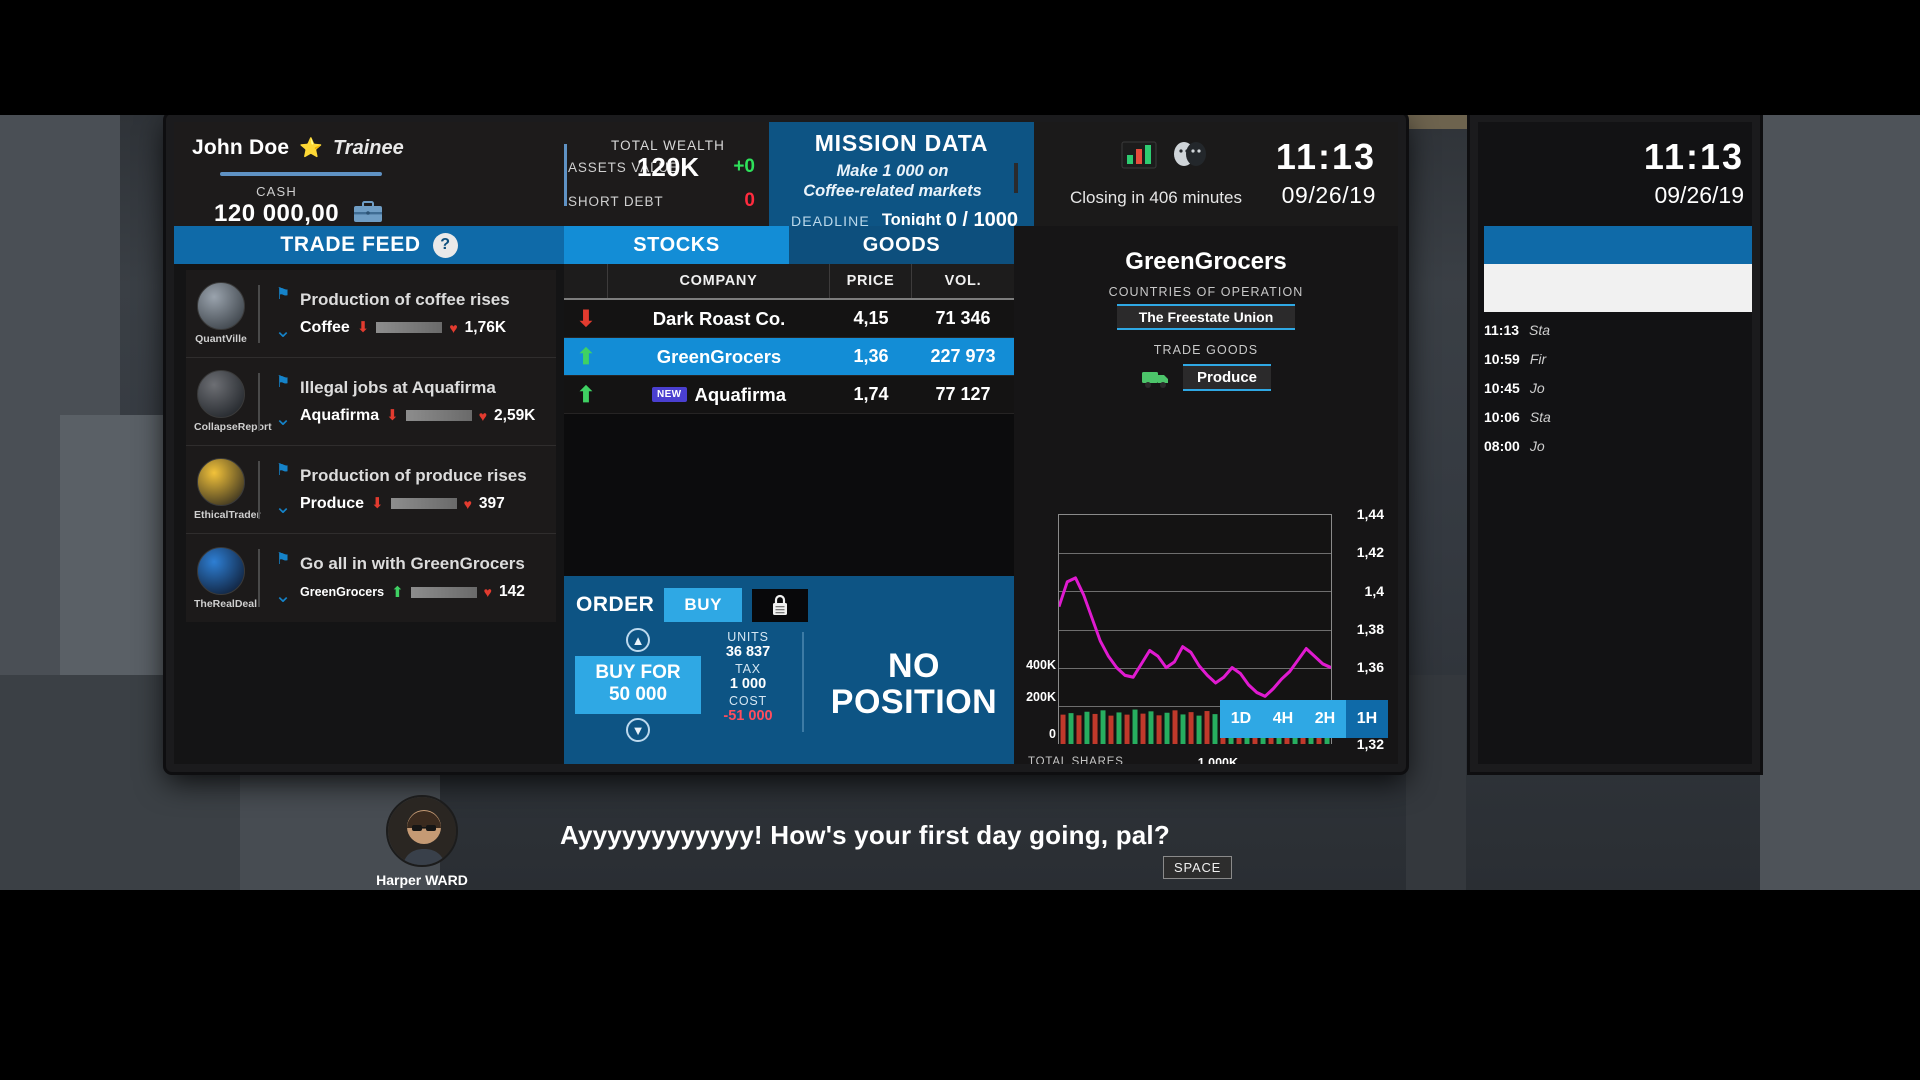 This screenshot has height=1080, width=1920. Describe the element at coordinates (241, 147) in the screenshot. I see `player-name: John Doe` at that location.